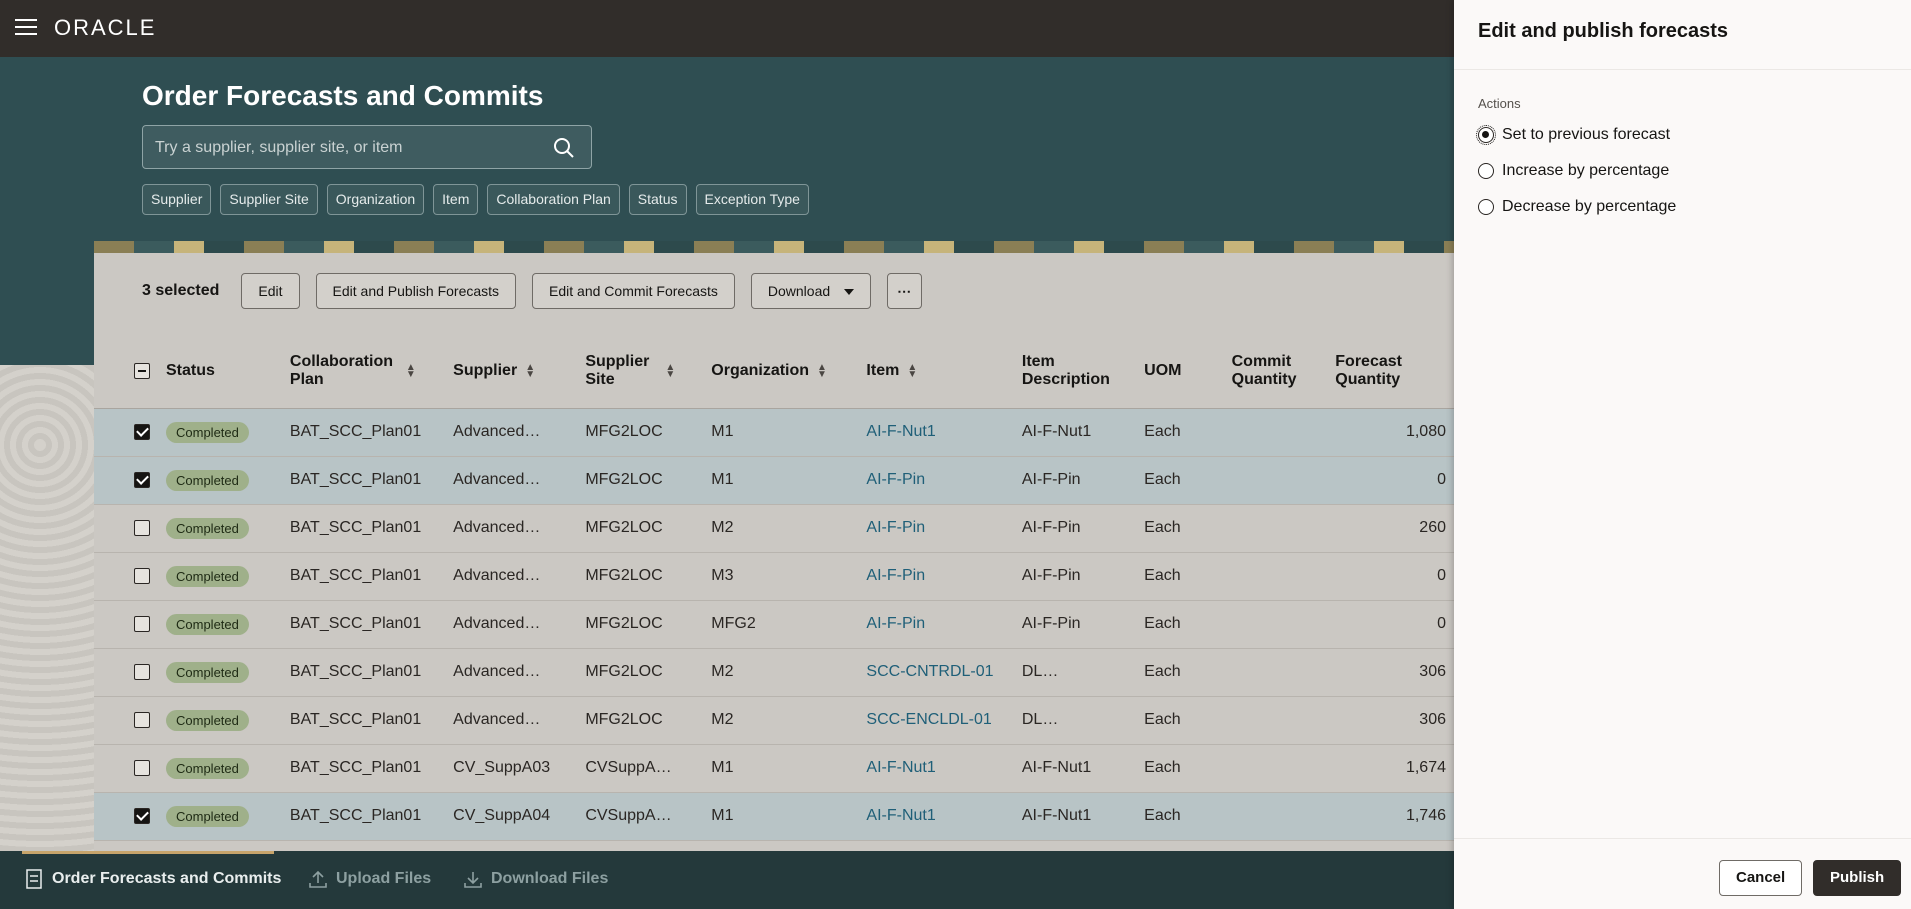 The image size is (1911, 909). What do you see at coordinates (781, 432) in the screenshot?
I see `organization-cell: M1` at bounding box center [781, 432].